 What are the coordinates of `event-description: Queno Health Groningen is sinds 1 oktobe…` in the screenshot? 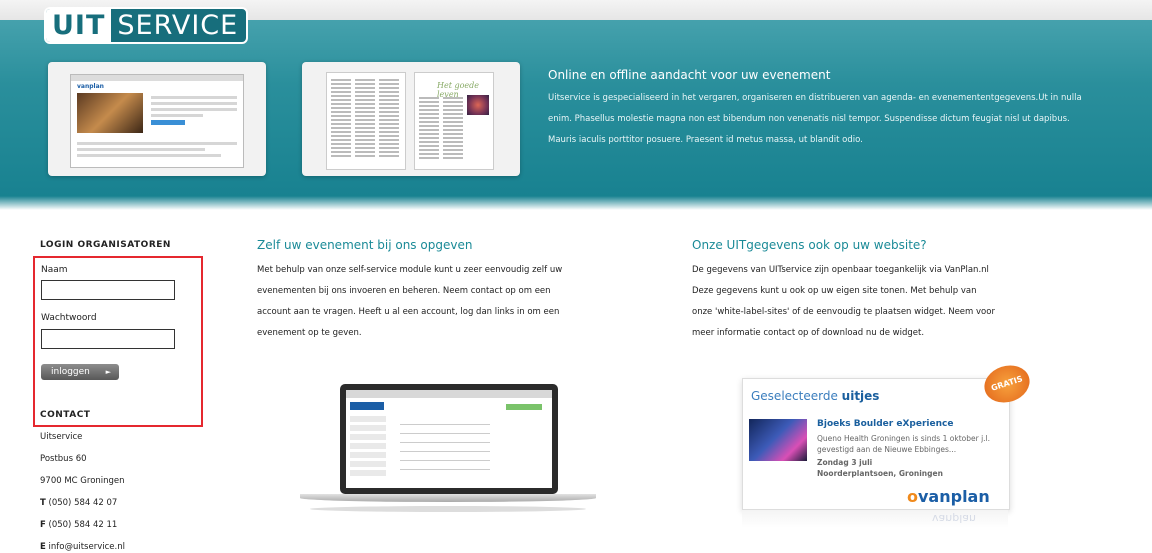 It's located at (903, 444).